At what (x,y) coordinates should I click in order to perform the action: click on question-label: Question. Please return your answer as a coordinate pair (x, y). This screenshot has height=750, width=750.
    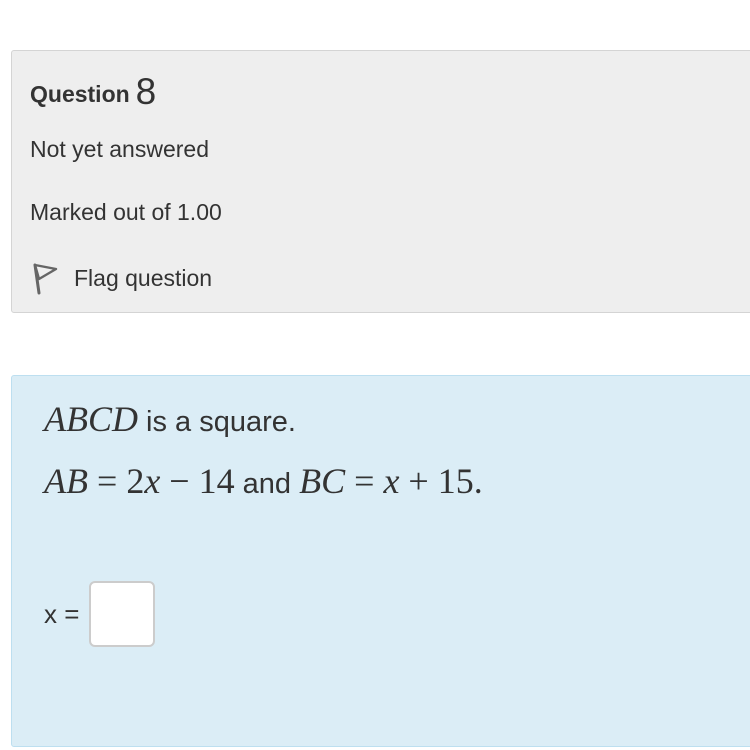
    Looking at the image, I should click on (80, 94).